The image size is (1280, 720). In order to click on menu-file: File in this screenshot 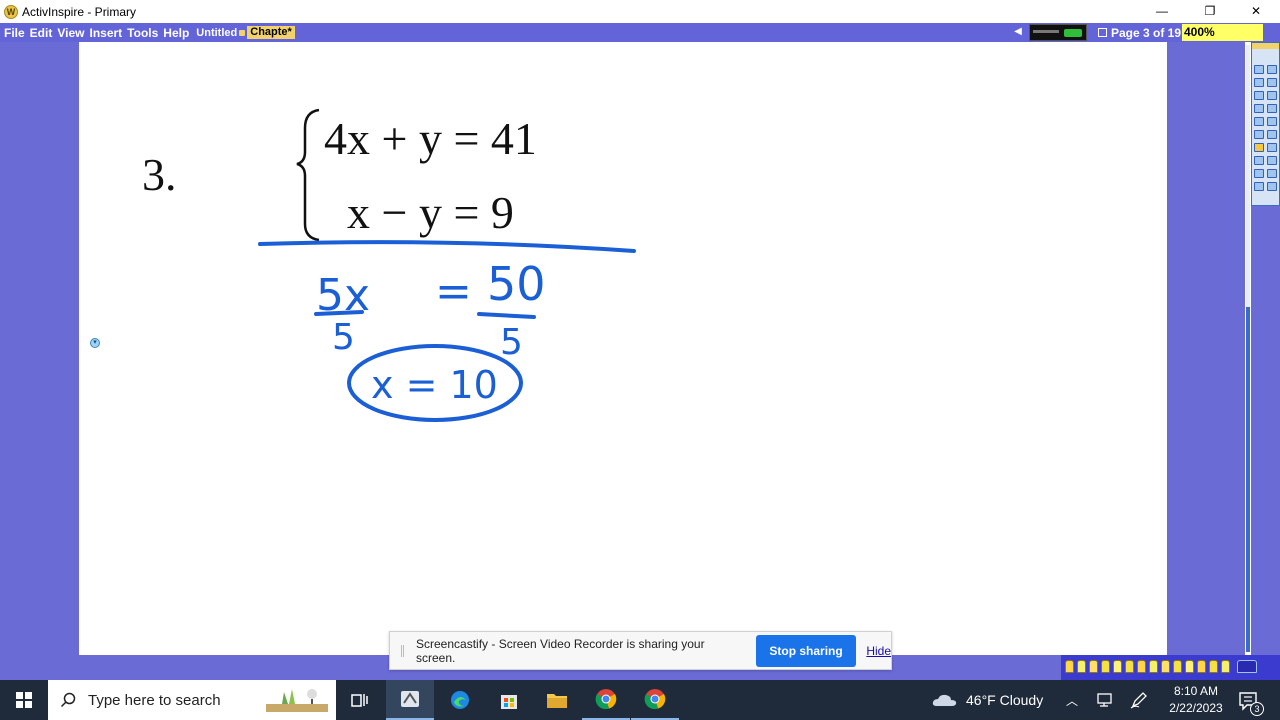, I will do `click(14, 33)`.